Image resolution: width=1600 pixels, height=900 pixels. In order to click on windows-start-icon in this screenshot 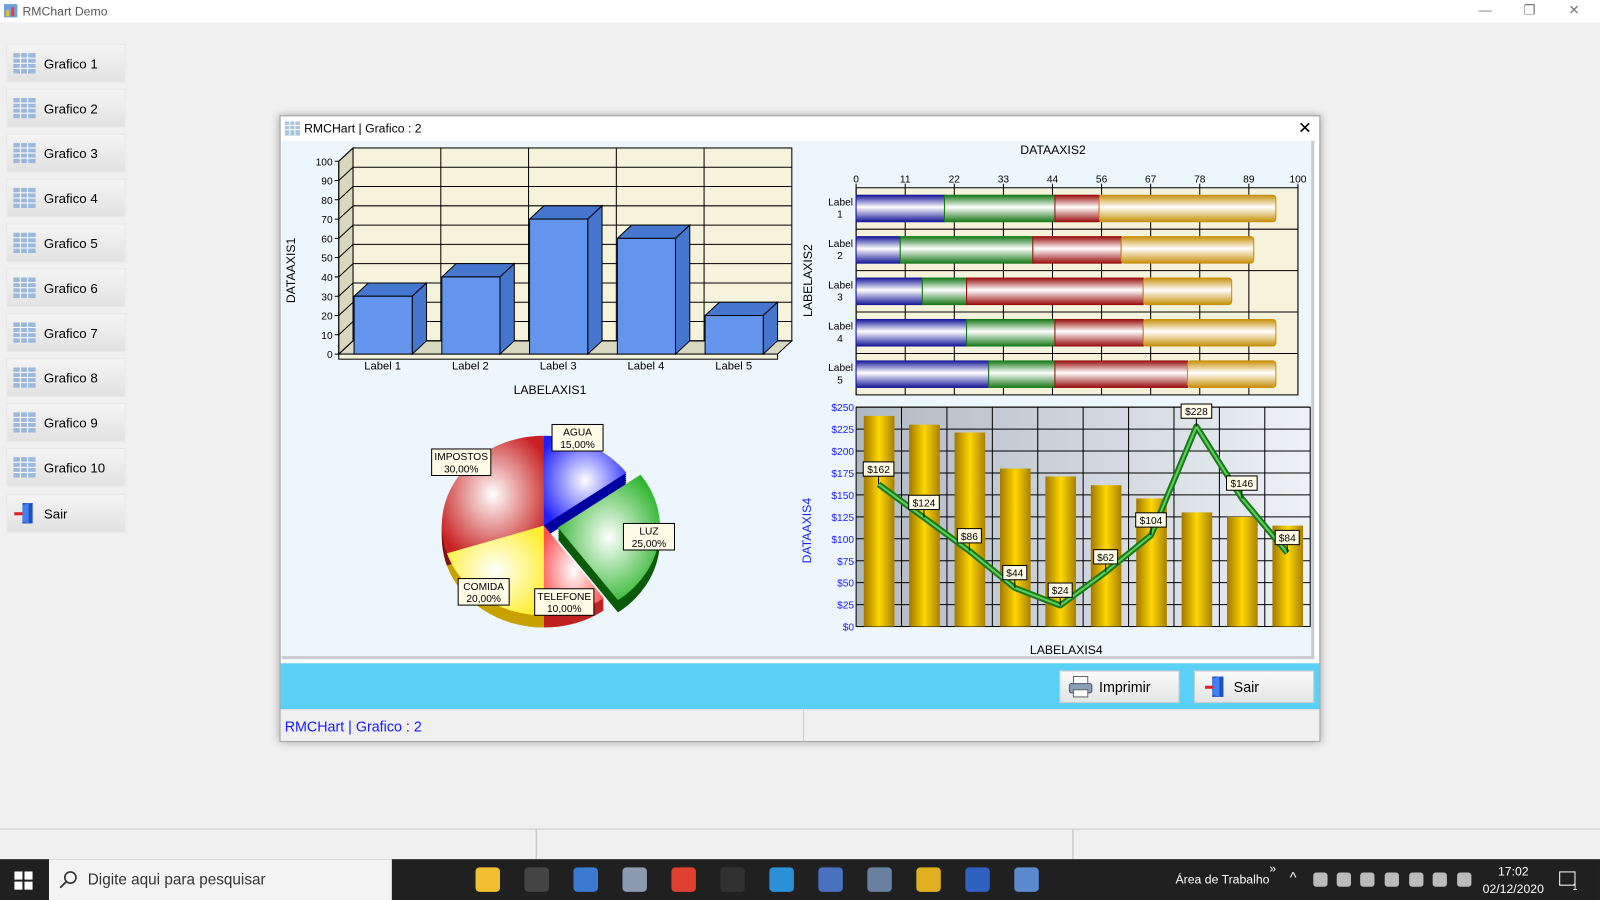, I will do `click(23, 880)`.